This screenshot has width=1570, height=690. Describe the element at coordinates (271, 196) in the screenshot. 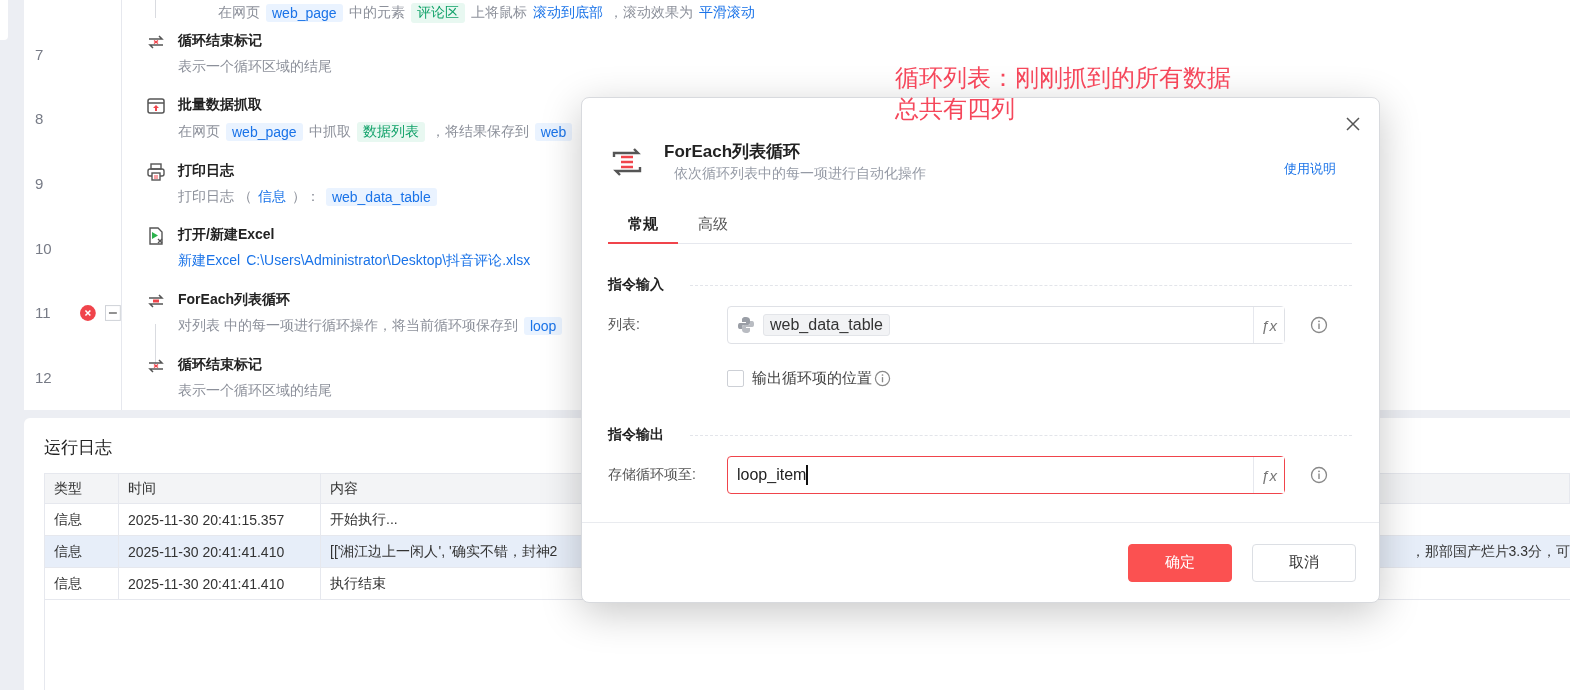

I see `parameter-link: 信息` at that location.